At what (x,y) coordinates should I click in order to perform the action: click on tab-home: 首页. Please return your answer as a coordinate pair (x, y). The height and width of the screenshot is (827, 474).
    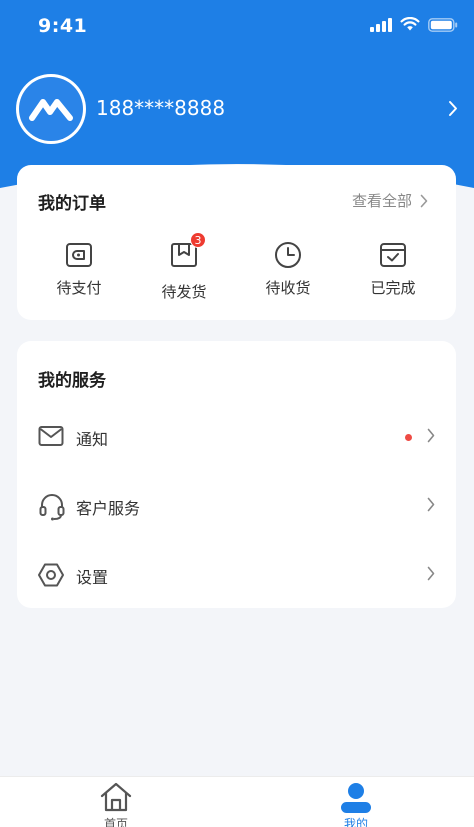
    Looking at the image, I should click on (116, 804).